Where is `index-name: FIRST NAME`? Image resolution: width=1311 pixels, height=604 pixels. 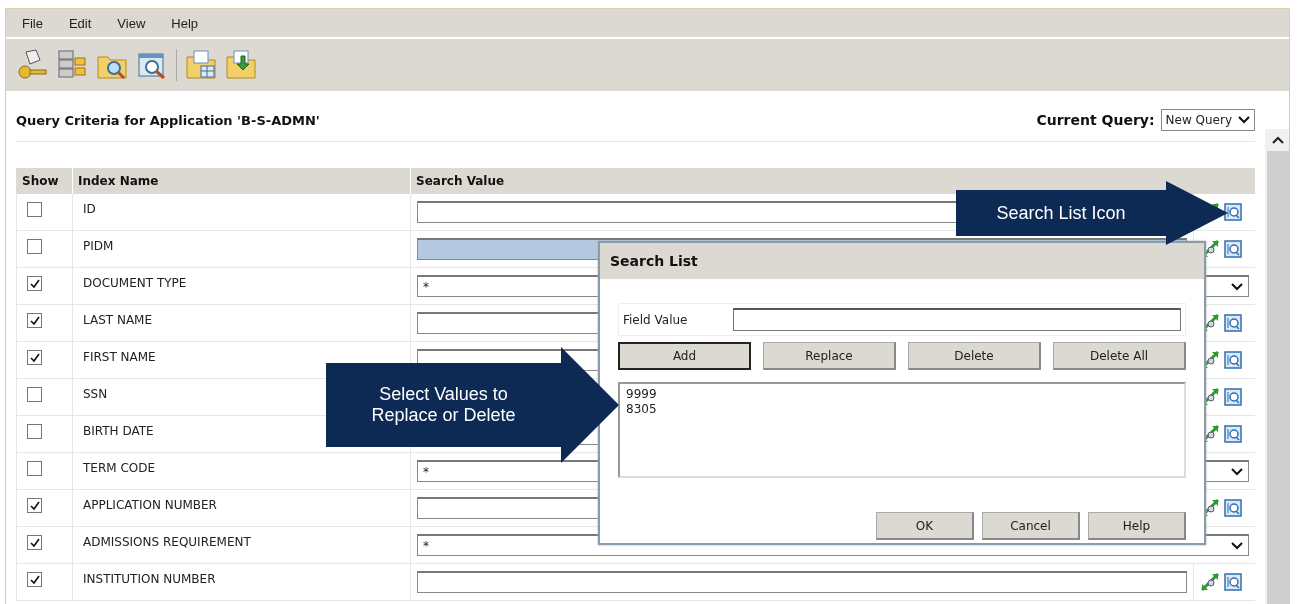 index-name: FIRST NAME is located at coordinates (119, 357).